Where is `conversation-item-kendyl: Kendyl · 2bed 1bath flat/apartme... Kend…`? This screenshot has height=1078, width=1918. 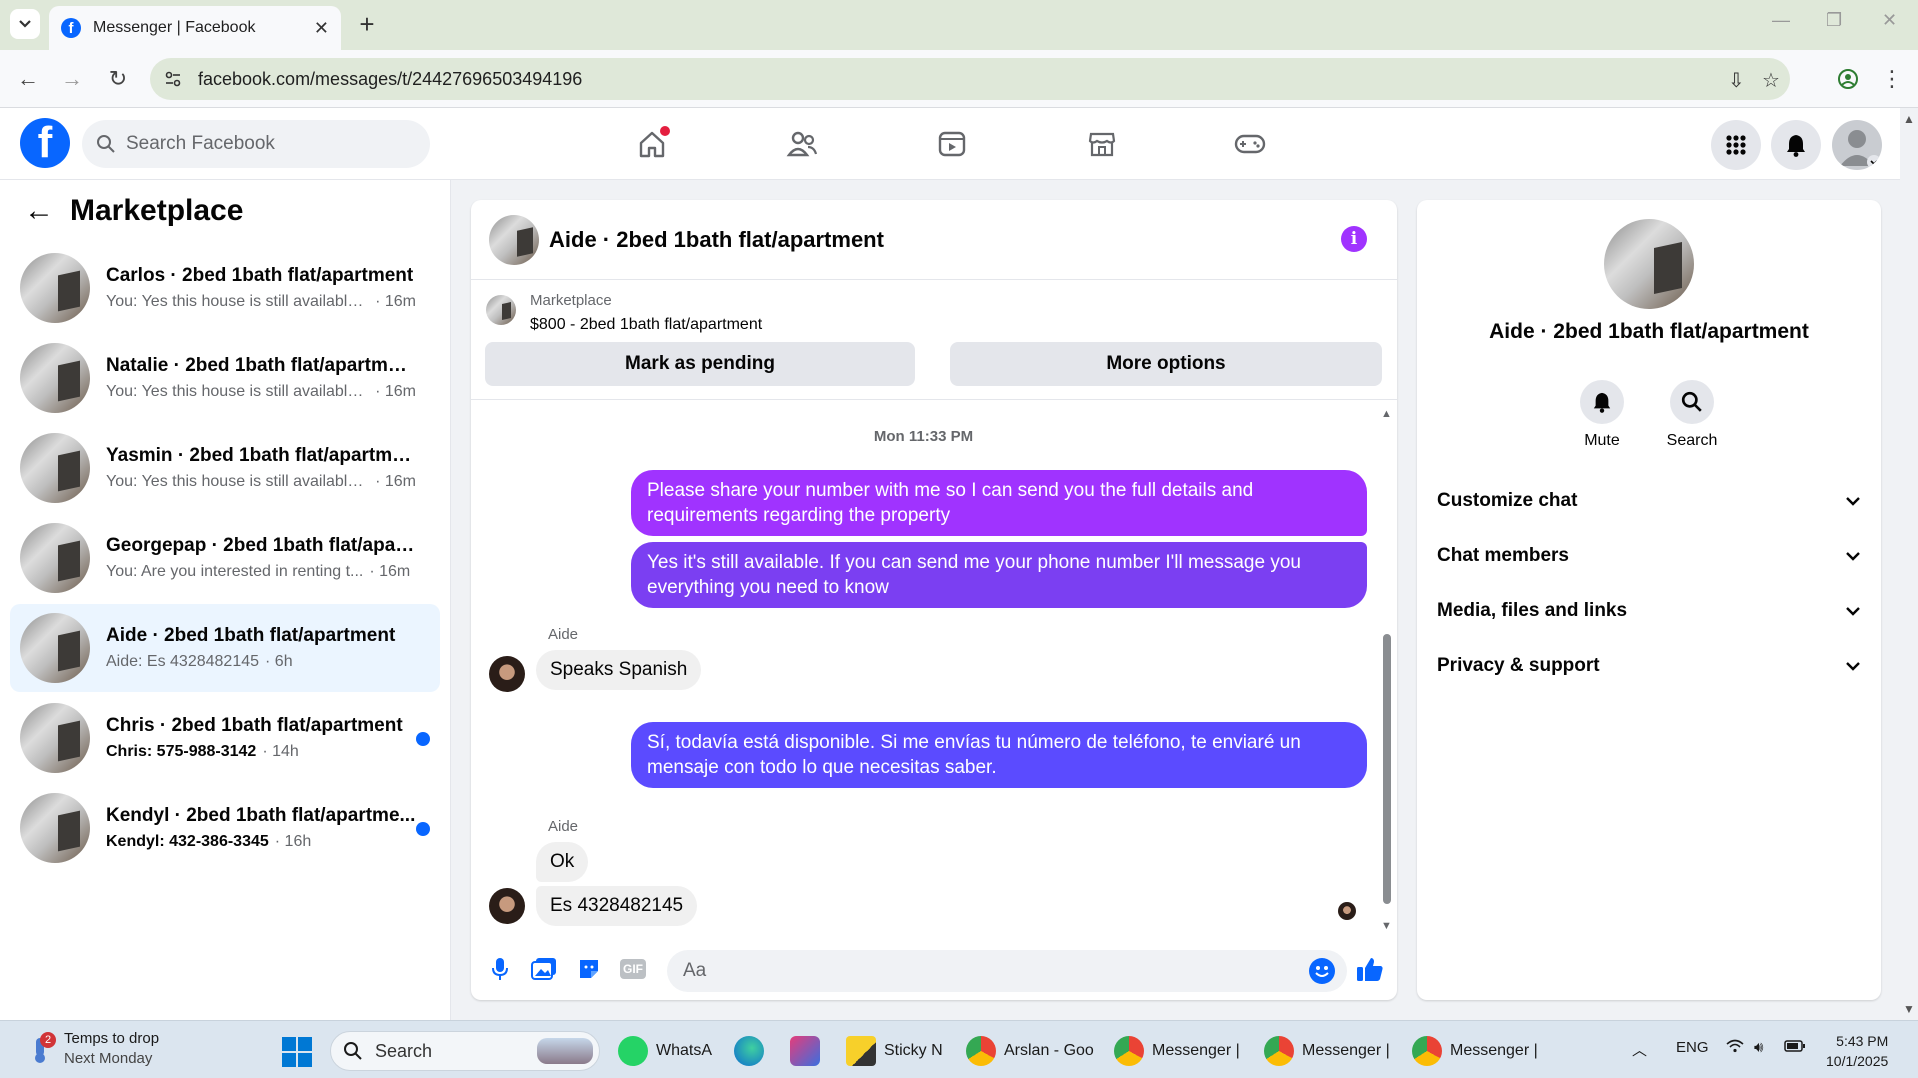
conversation-item-kendyl: Kendyl · 2bed 1bath flat/apartme... Kend… is located at coordinates (225, 828).